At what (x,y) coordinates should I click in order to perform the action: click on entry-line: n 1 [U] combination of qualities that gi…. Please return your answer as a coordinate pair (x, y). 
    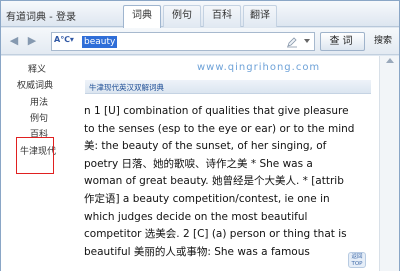
    Looking at the image, I should click on (216, 111).